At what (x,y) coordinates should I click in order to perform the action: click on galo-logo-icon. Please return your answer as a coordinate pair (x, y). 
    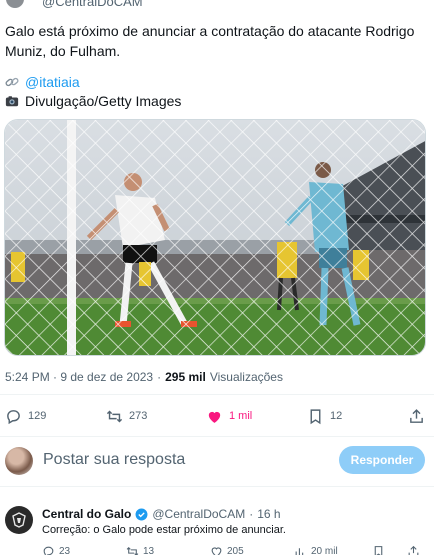
    Looking at the image, I should click on (19, 520).